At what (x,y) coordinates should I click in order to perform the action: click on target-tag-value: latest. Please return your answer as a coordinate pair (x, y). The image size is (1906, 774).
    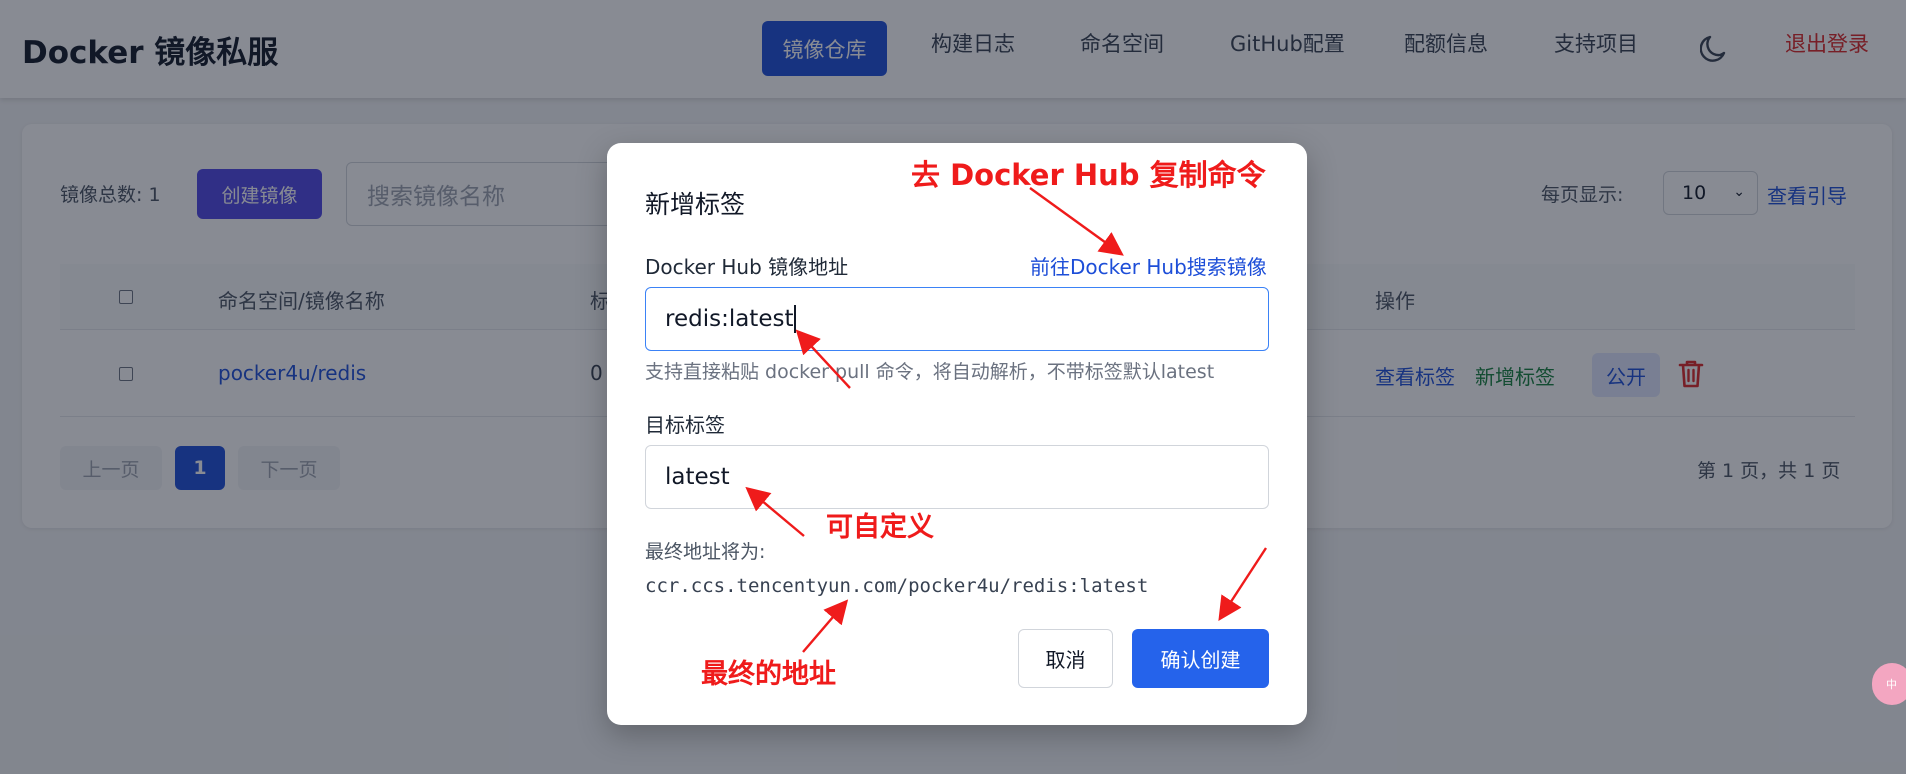
    Looking at the image, I should click on (697, 477).